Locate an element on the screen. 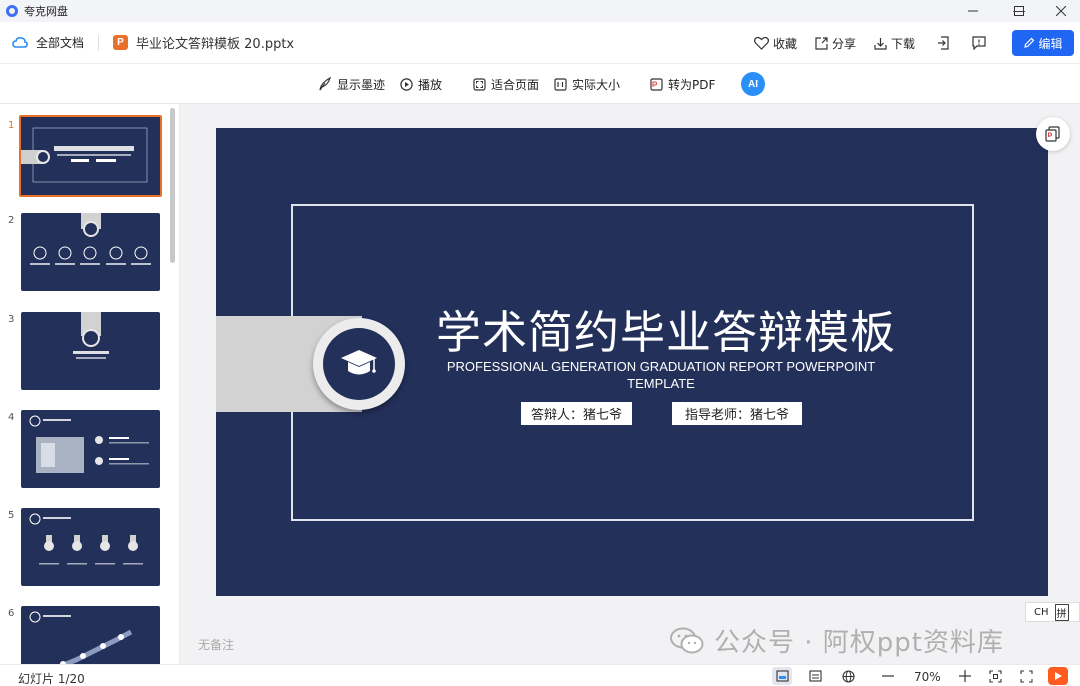  minus-icon is located at coordinates (888, 676).